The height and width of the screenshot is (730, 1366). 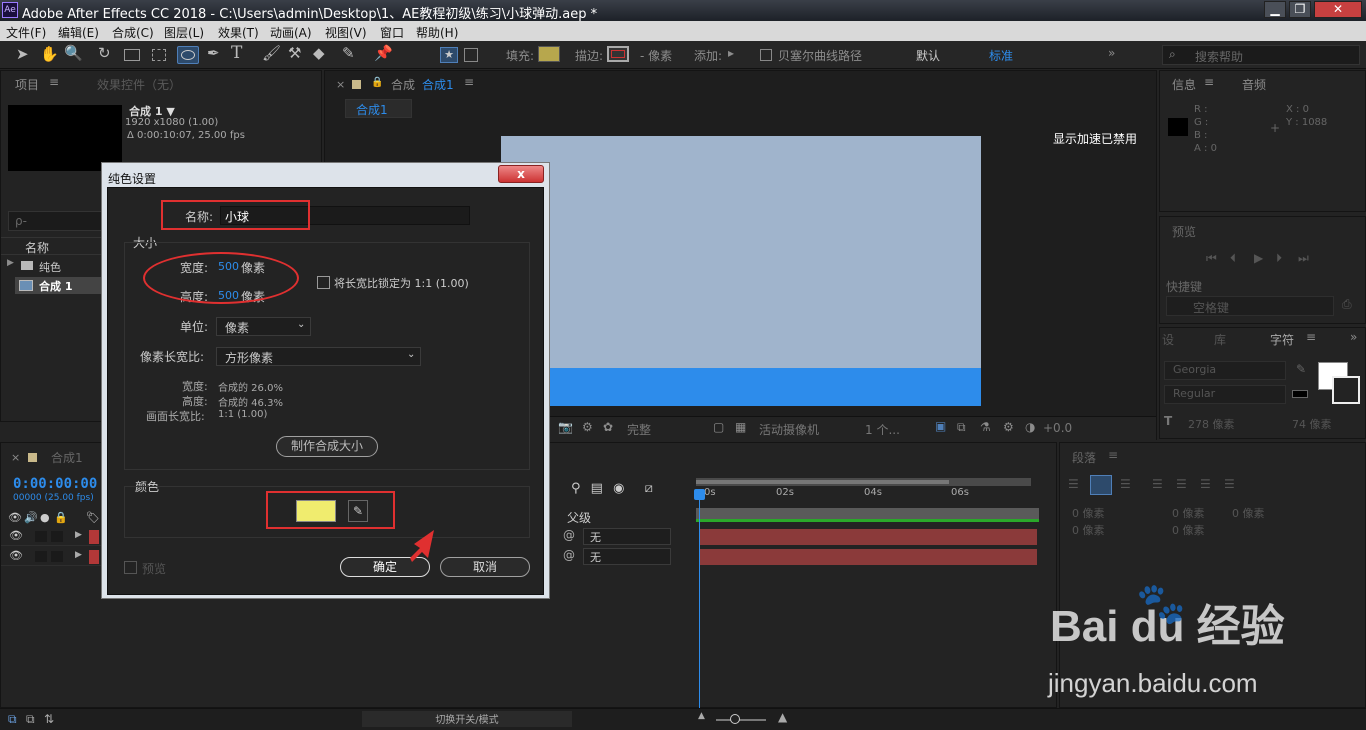 What do you see at coordinates (1101, 485) in the screenshot?
I see `align-center-icon` at bounding box center [1101, 485].